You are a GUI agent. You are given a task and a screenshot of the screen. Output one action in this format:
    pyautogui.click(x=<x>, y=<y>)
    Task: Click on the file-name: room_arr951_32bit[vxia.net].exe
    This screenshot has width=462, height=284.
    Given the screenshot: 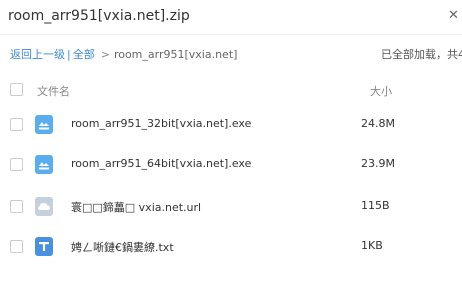 What is the action you would take?
    pyautogui.click(x=161, y=123)
    